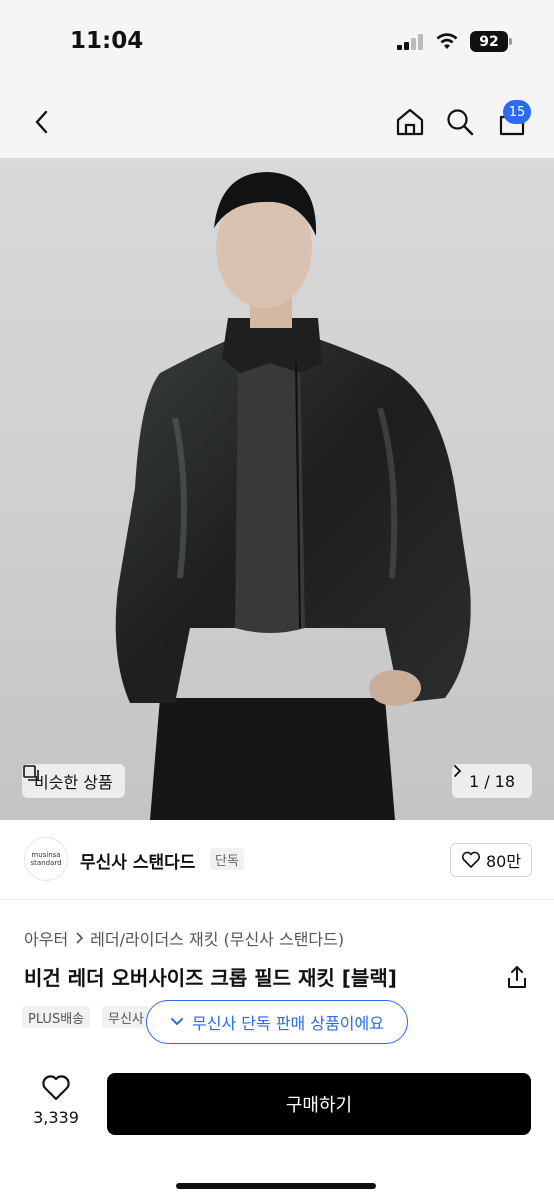 The height and width of the screenshot is (1200, 554). Describe the element at coordinates (288, 1023) in the screenshot. I see `exclusive-notice-text: 무신사 단독 판매 상품이에요` at that location.